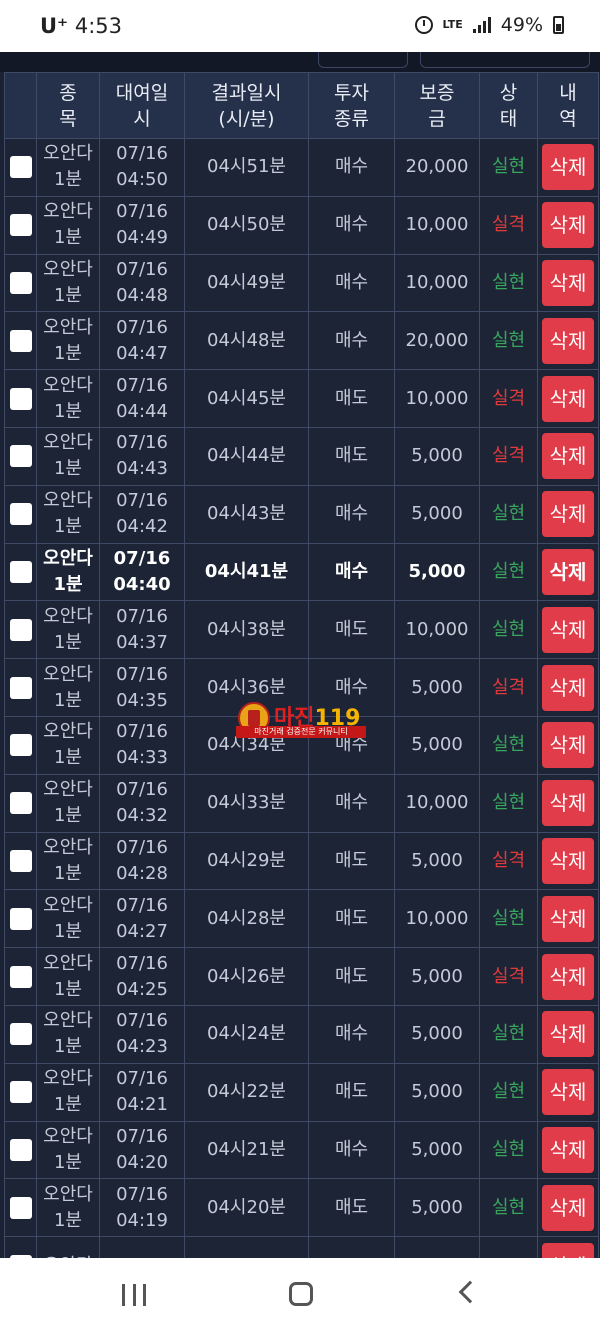 The image size is (600, 1333). I want to click on deposit-cell: 10,000, so click(437, 398).